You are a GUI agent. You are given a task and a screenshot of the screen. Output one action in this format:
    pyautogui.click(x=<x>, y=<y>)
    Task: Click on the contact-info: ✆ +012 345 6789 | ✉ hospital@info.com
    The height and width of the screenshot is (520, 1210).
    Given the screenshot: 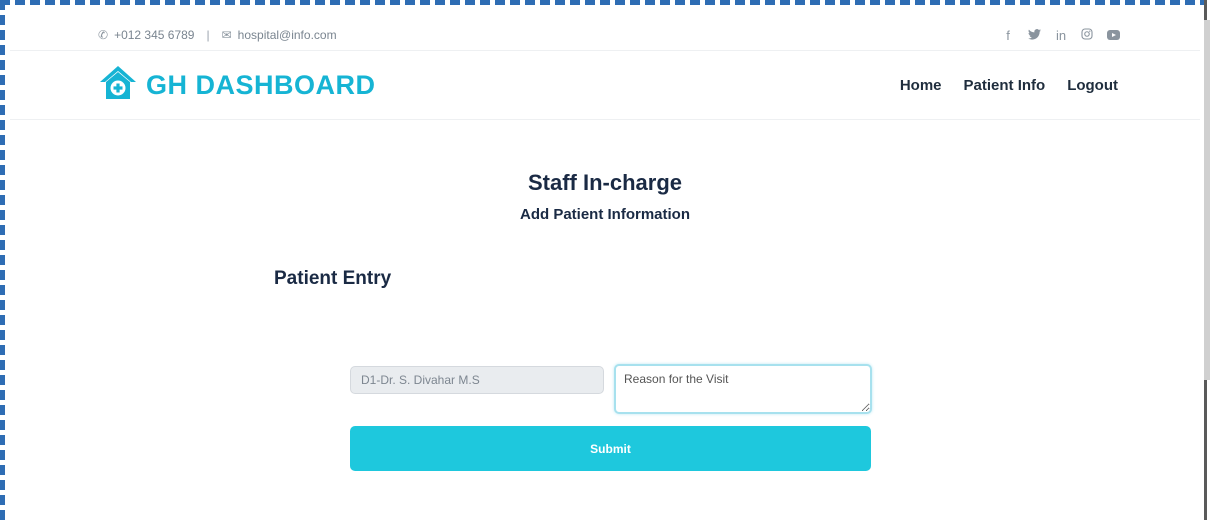 What is the action you would take?
    pyautogui.click(x=217, y=35)
    